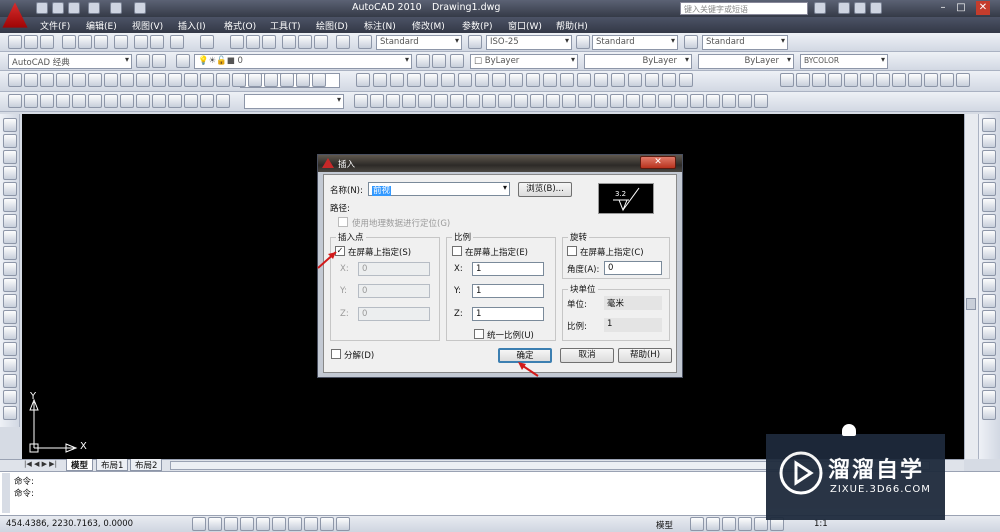 Image resolution: width=1000 pixels, height=532 pixels. Describe the element at coordinates (961, 8) in the screenshot. I see `maximize-icon: □` at that location.